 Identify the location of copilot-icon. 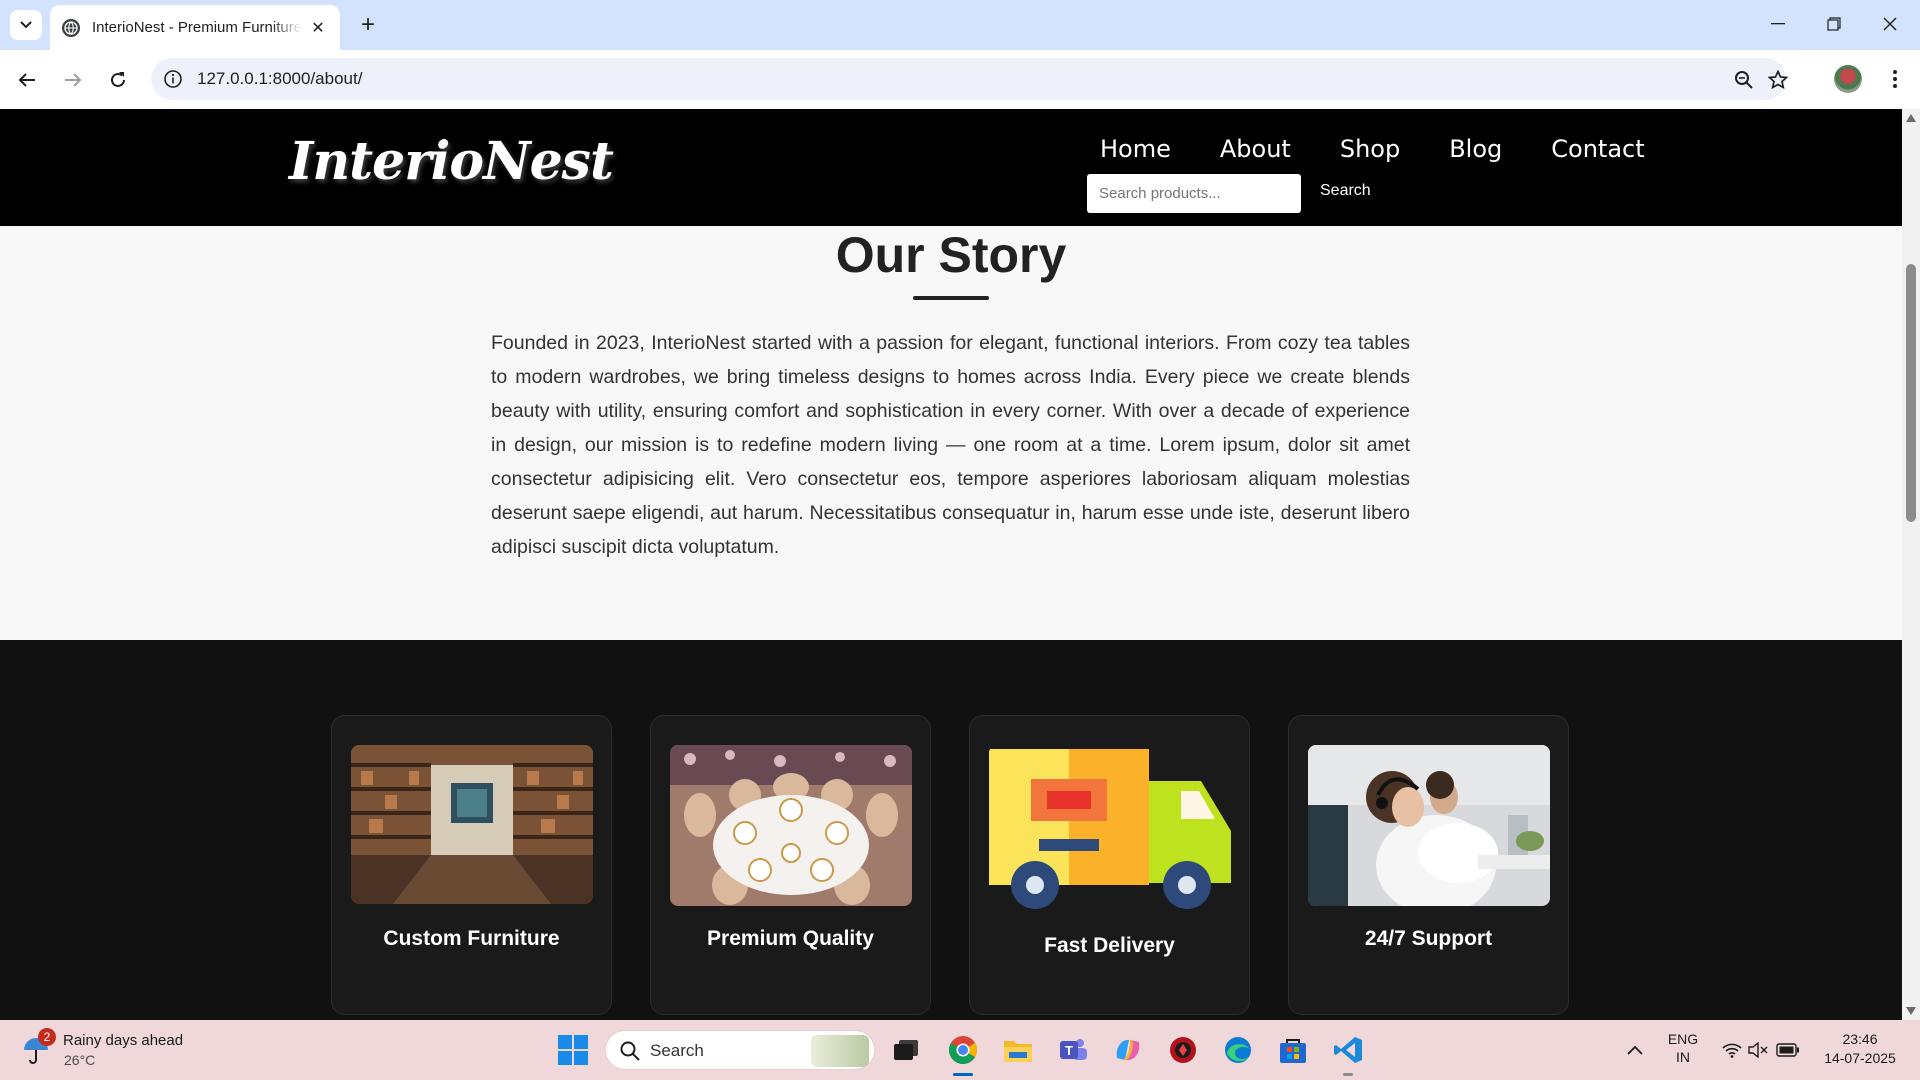
(1128, 1050).